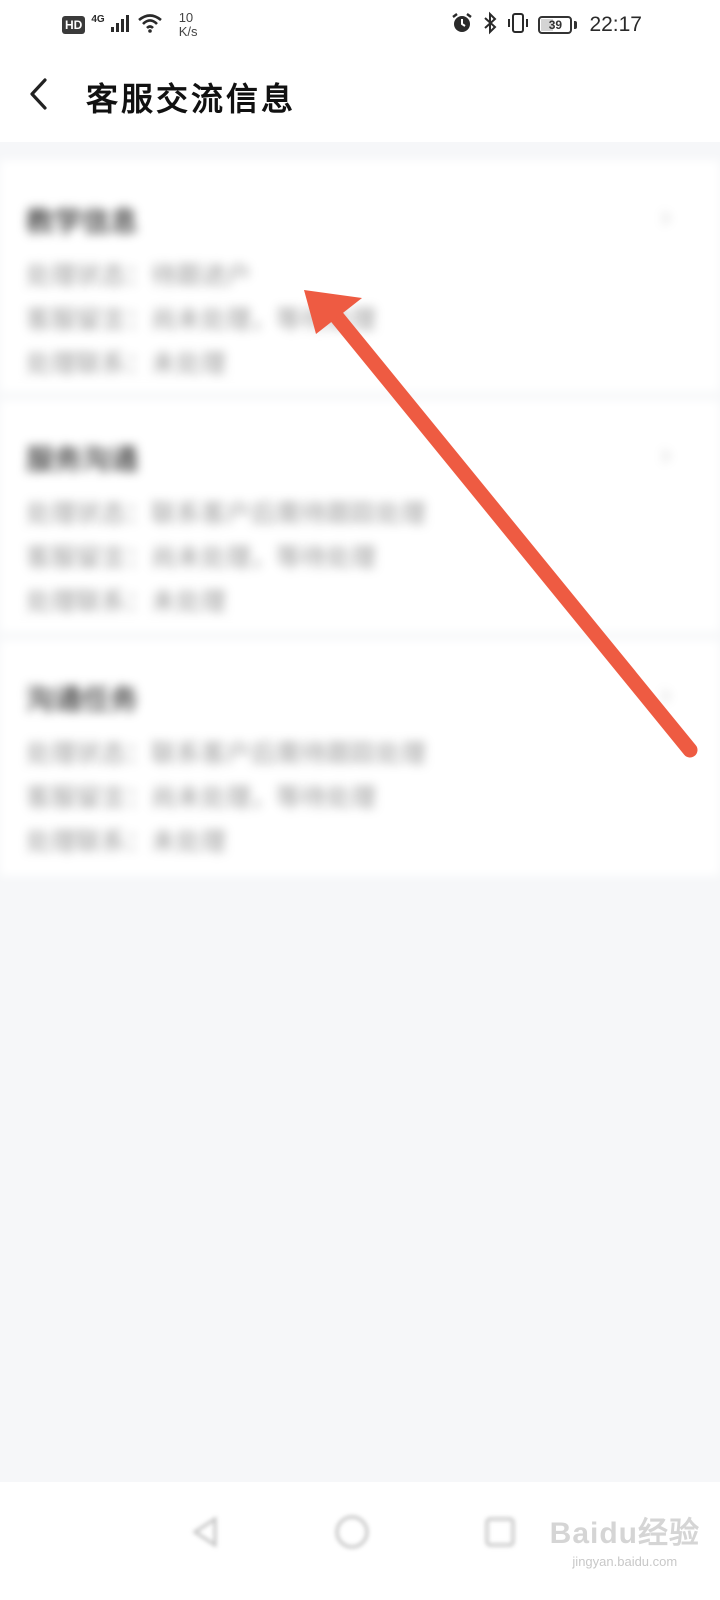 Image resolution: width=720 pixels, height=1600 pixels. Describe the element at coordinates (624, 1533) in the screenshot. I see `watermark-logo: Baidu经验` at that location.